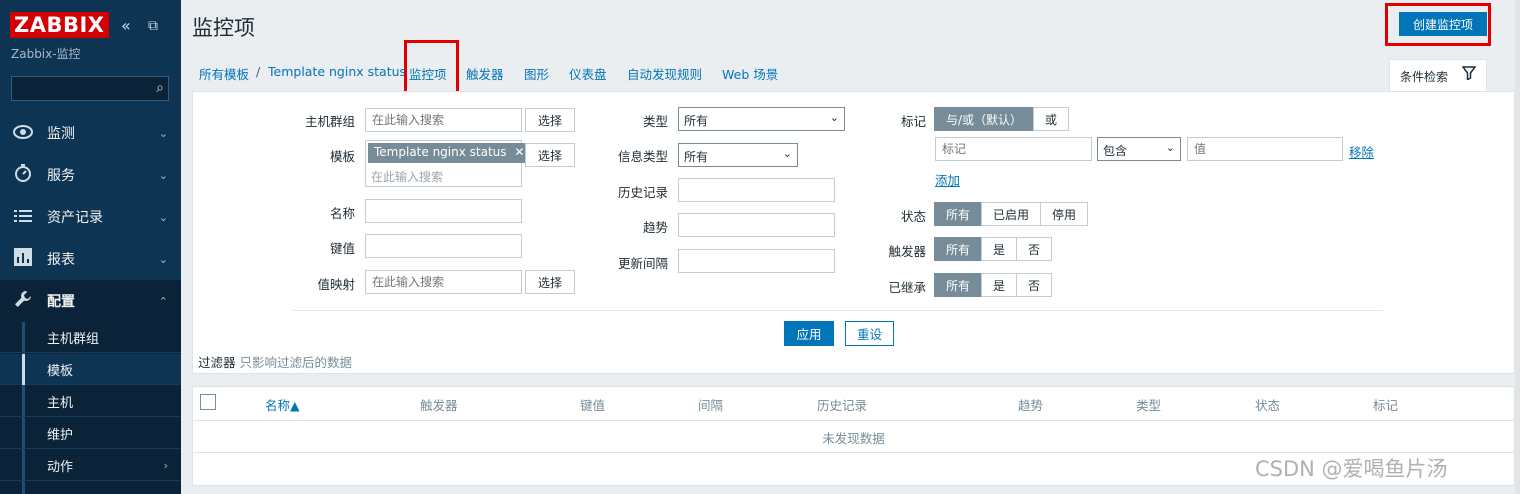 The image size is (1520, 494). What do you see at coordinates (46, 54) in the screenshot?
I see `server-name: Zabbix-监控` at bounding box center [46, 54].